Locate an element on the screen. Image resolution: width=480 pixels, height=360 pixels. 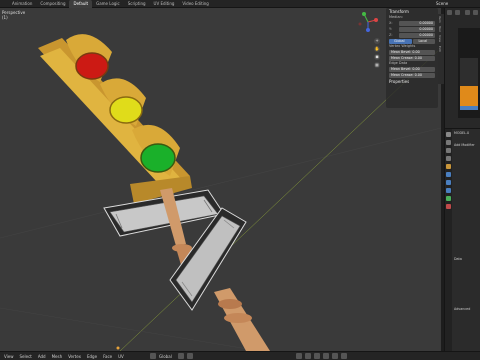
edge-bevel-field: Mean Bevel: 0.00 is located at coordinates (412, 69).